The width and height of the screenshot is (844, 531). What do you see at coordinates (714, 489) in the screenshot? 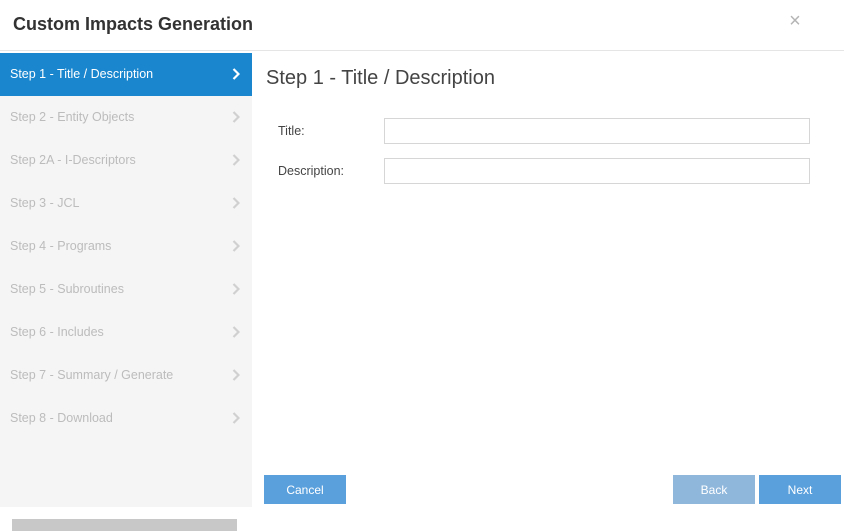
I see `back-button: Back` at bounding box center [714, 489].